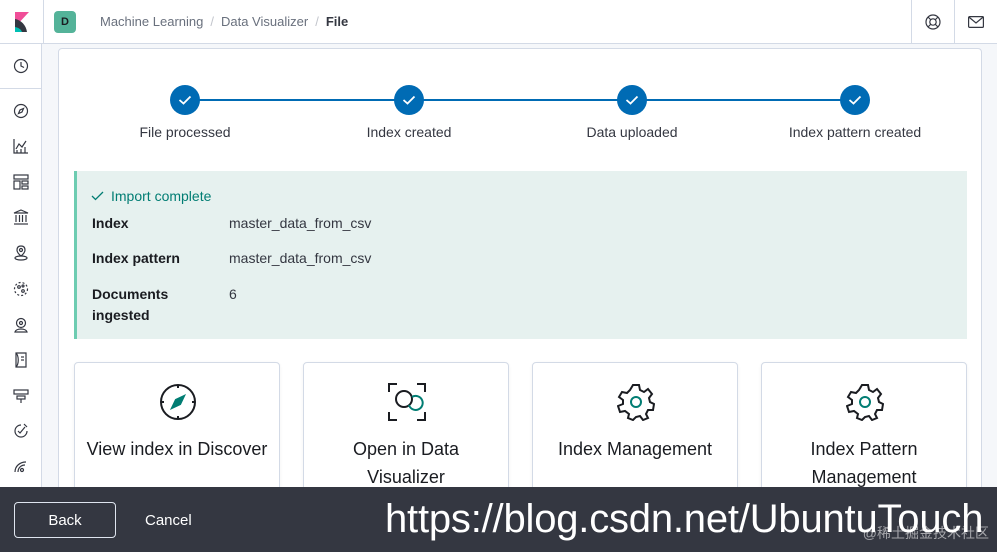 This screenshot has width=997, height=552. I want to click on step-circle-data-uploaded, so click(632, 100).